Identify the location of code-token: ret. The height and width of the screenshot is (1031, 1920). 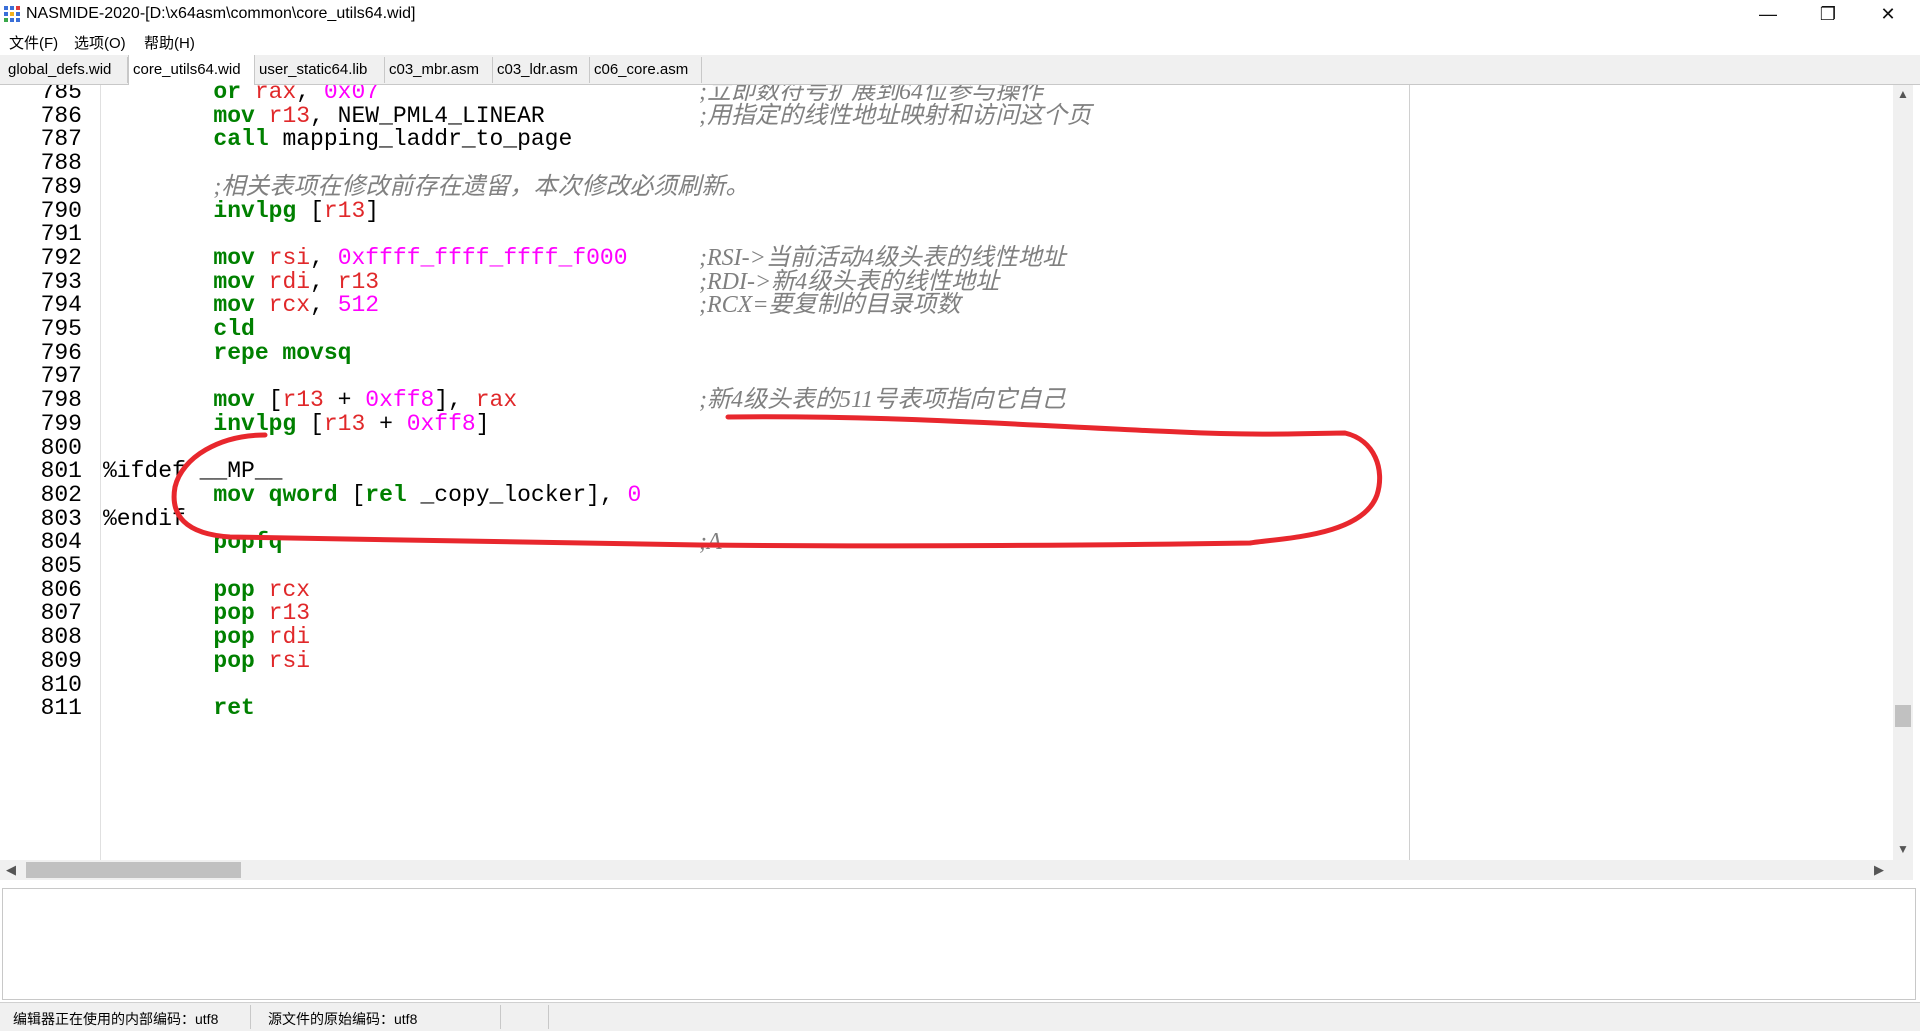
(234, 708).